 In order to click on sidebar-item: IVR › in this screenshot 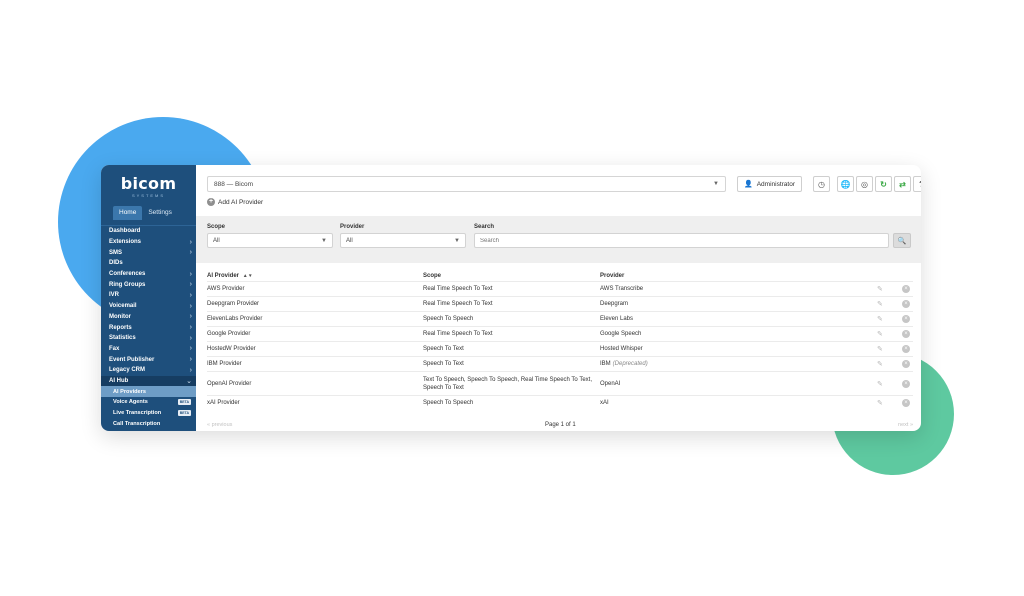, I will do `click(148, 295)`.